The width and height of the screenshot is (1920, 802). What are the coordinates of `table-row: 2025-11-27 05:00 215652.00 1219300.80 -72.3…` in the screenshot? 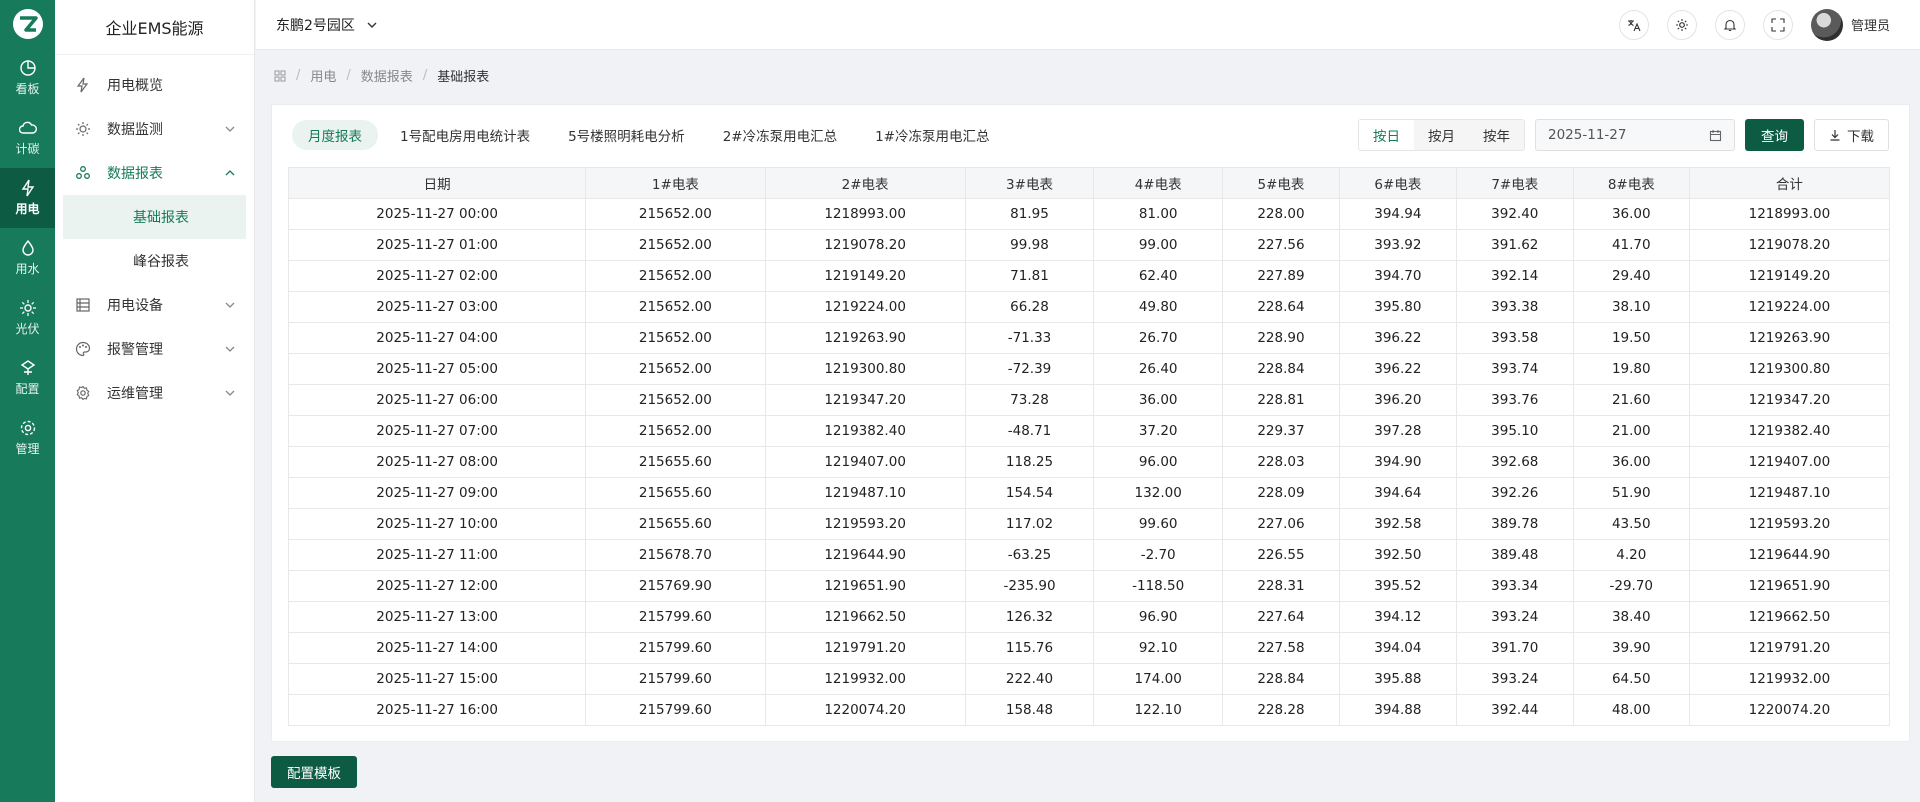 It's located at (1089, 369).